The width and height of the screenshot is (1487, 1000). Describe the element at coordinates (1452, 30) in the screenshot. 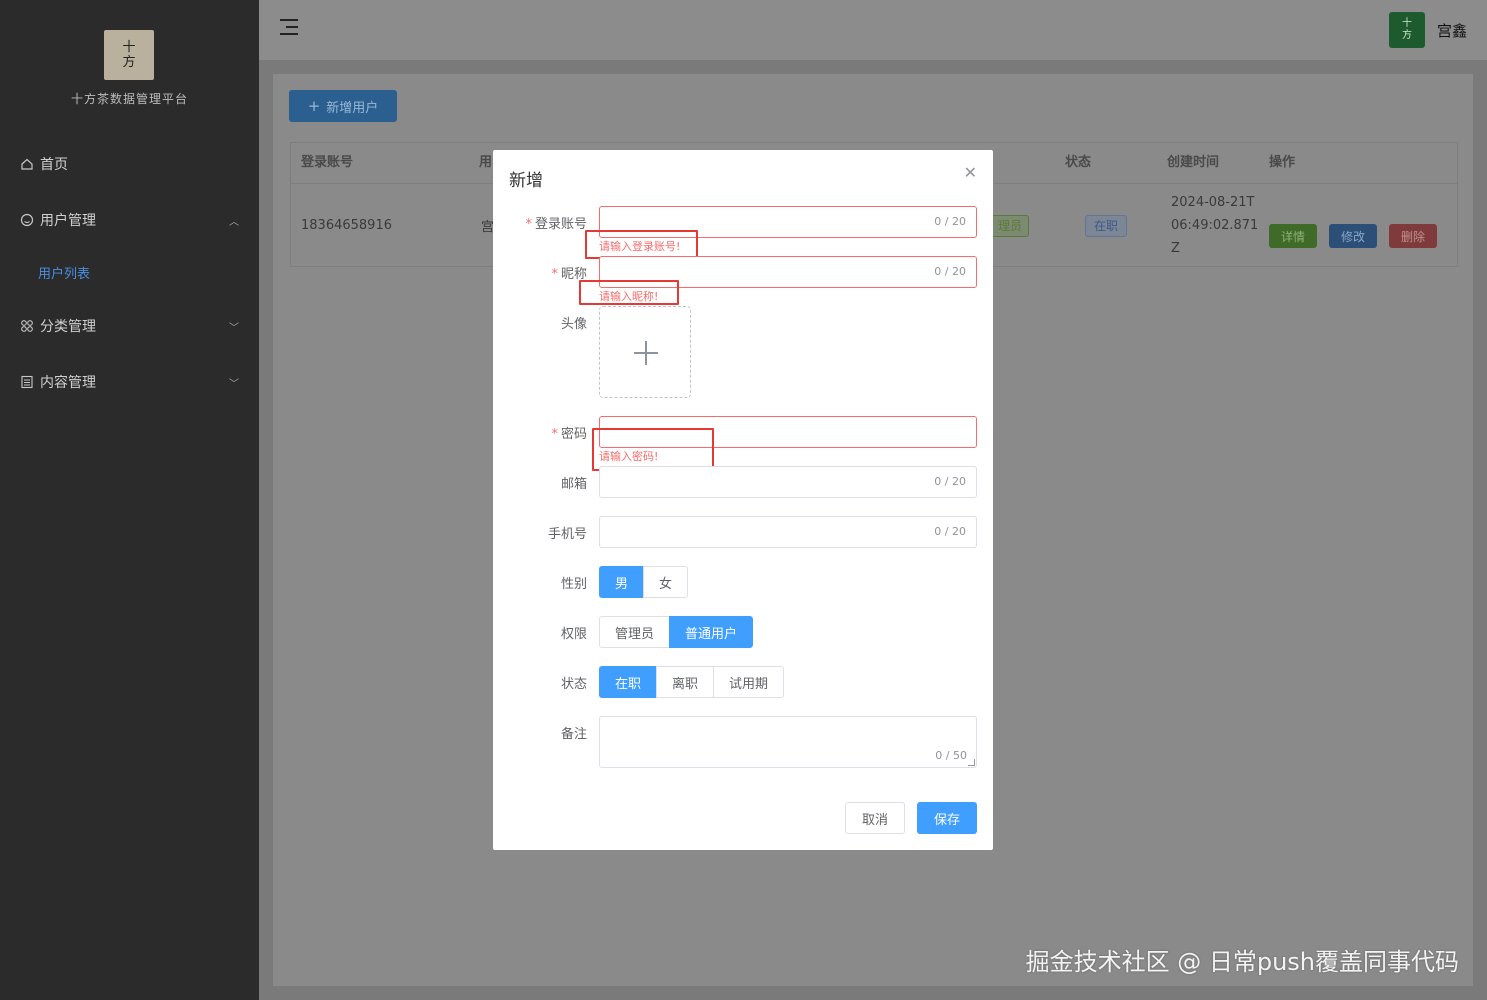

I see `user-name: 宫鑫` at that location.